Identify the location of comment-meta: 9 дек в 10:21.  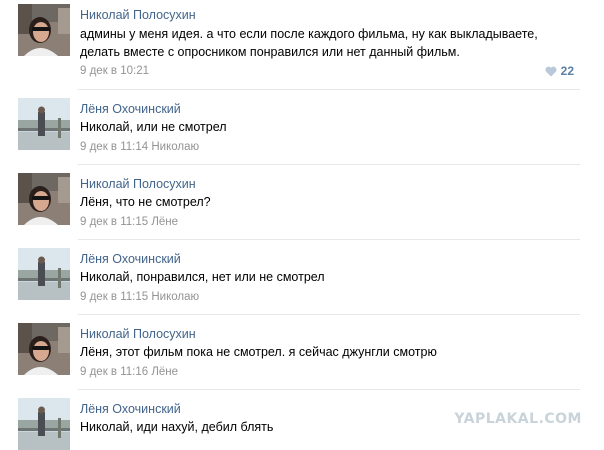
(114, 71).